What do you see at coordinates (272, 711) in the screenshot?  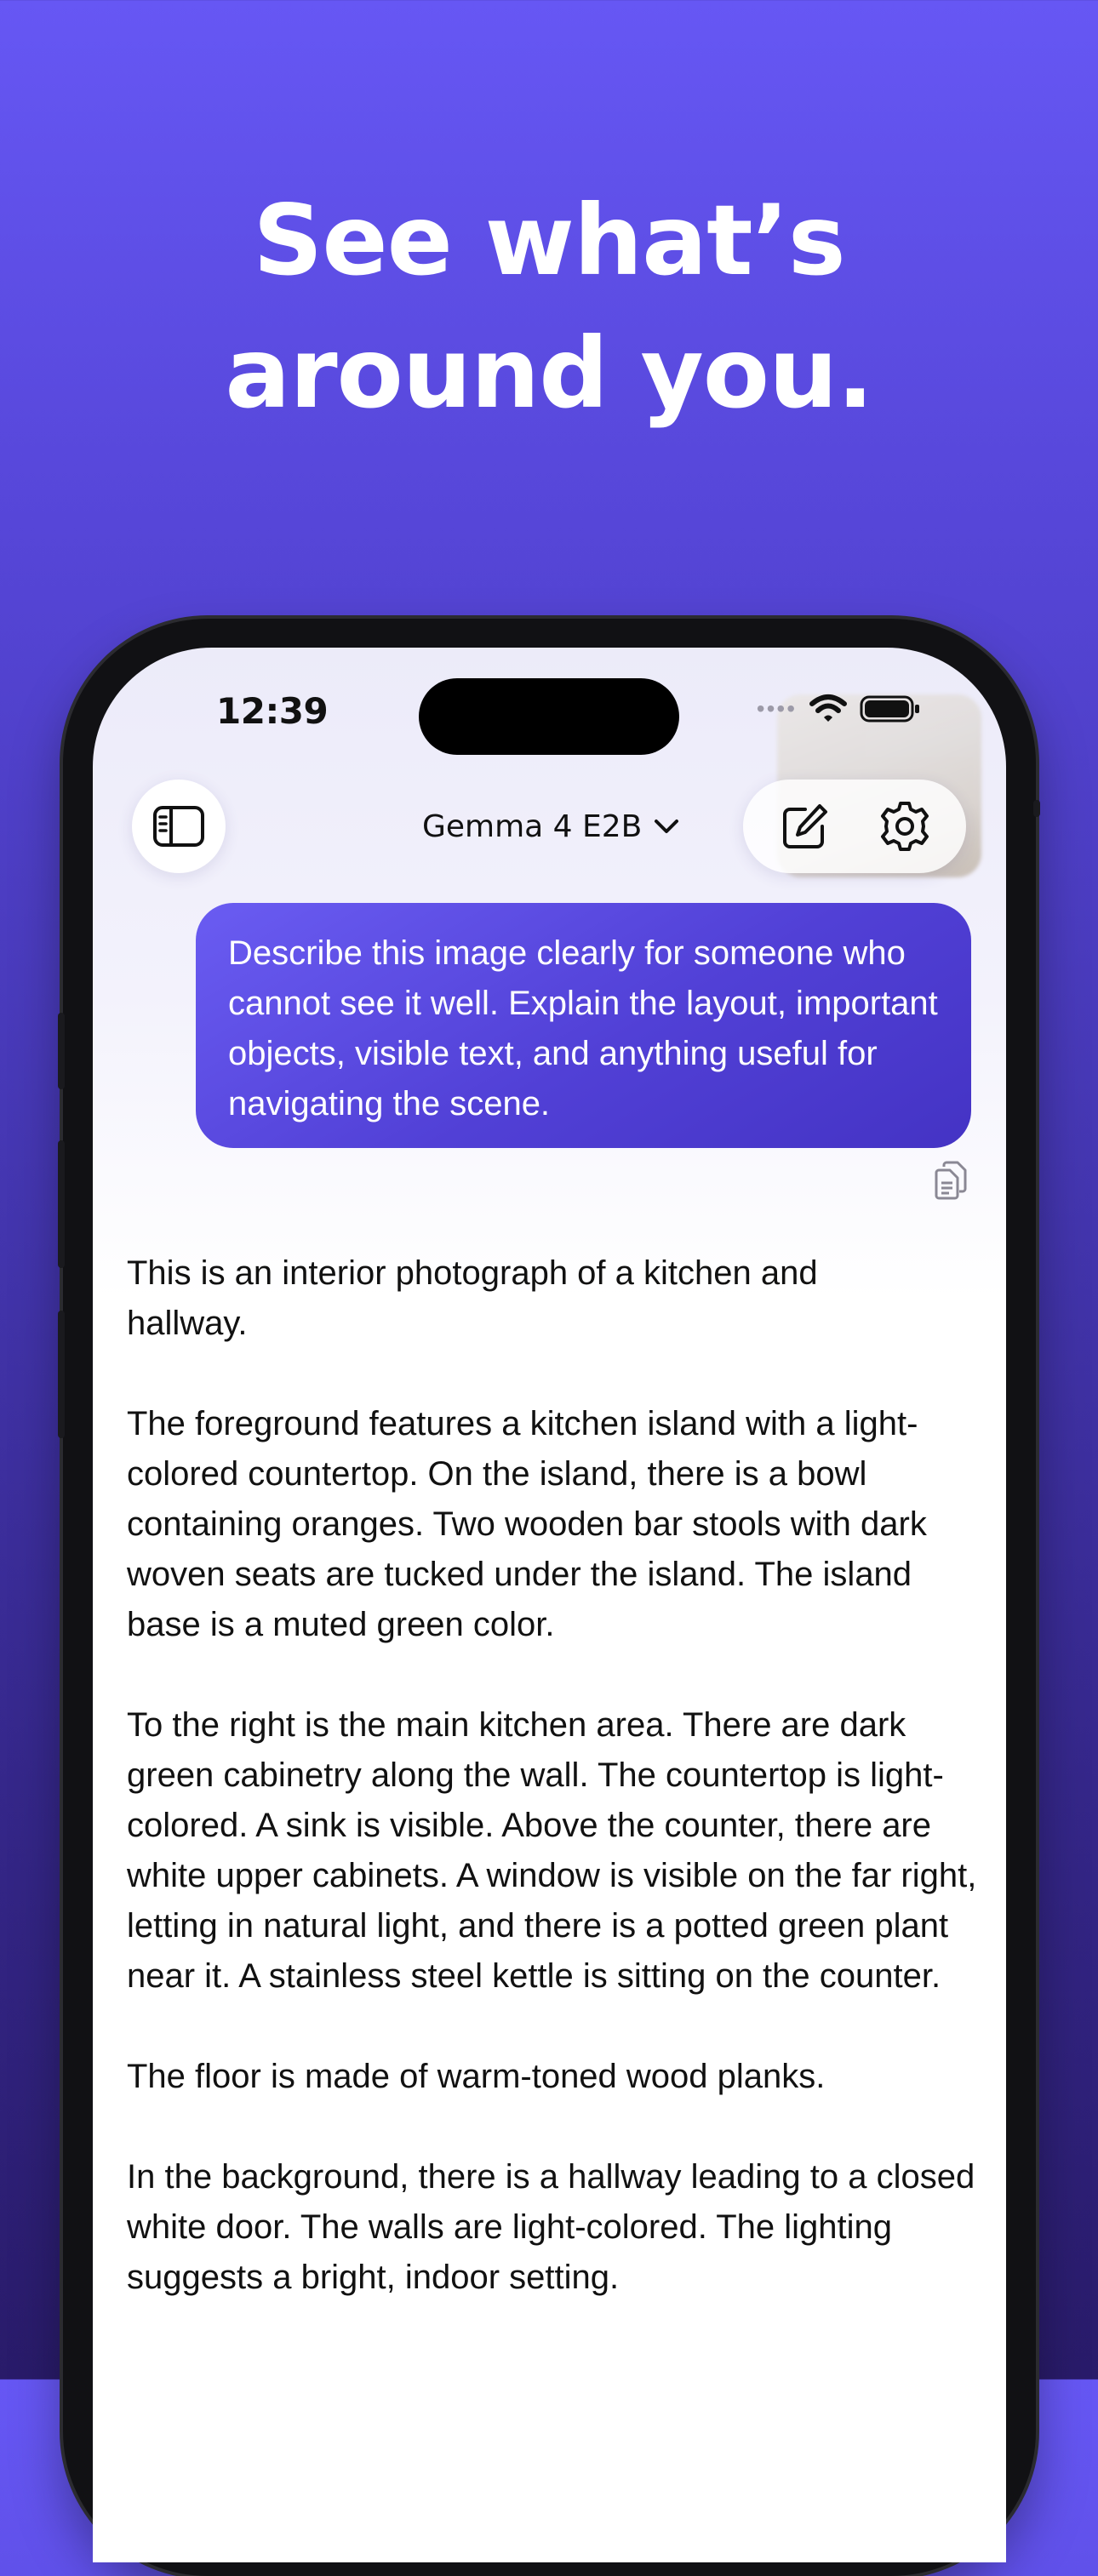 I see `status-time: 12:39` at bounding box center [272, 711].